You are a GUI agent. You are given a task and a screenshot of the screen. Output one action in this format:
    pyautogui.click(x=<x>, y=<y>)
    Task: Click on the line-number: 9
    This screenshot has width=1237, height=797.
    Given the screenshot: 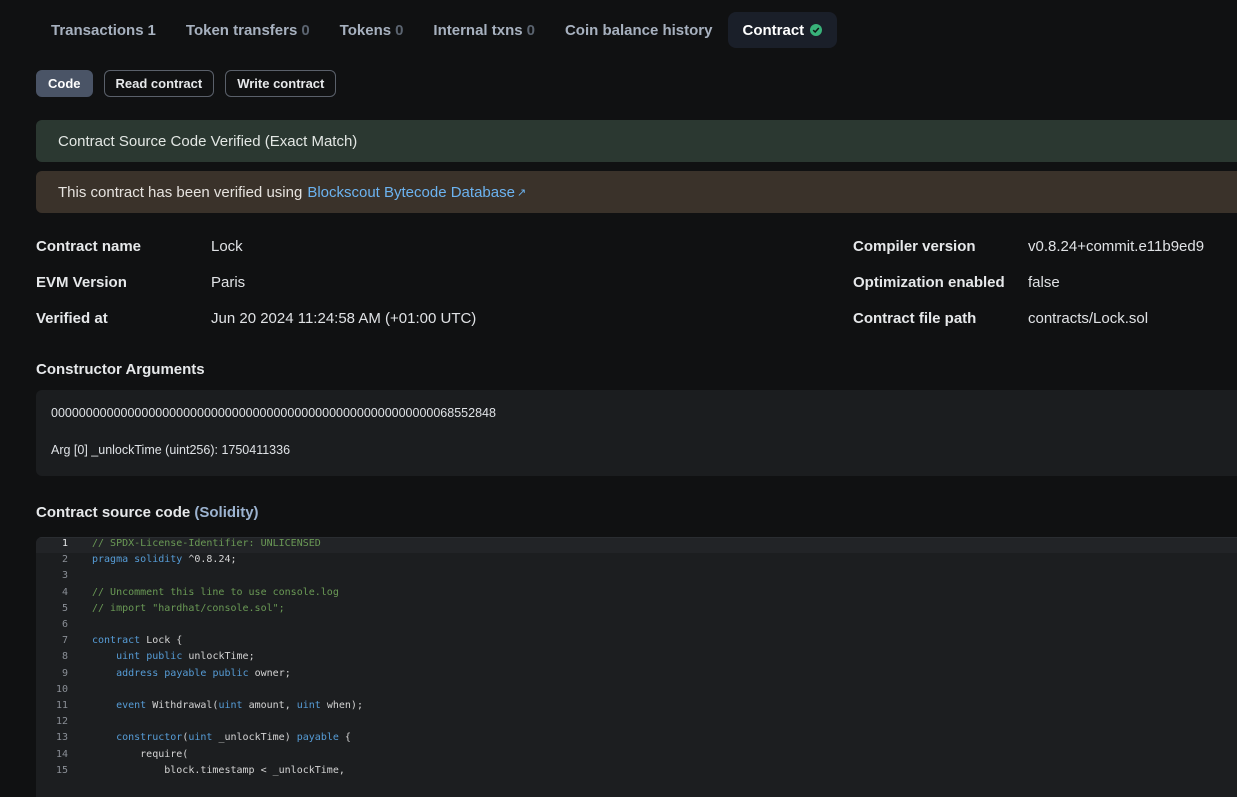 What is the action you would take?
    pyautogui.click(x=64, y=673)
    